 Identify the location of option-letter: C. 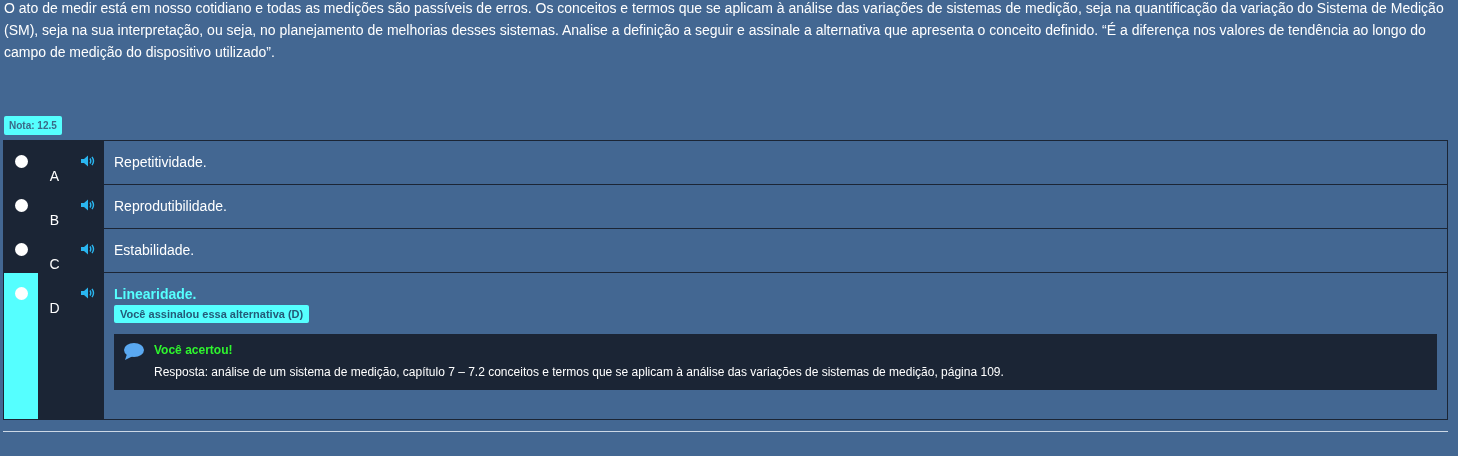
(54, 263).